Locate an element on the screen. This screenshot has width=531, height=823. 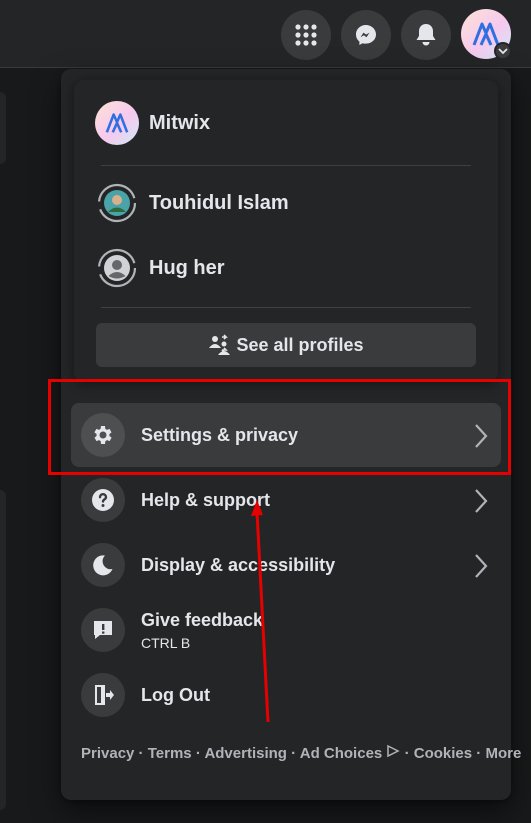
annotation-arrow is located at coordinates (260, 611).